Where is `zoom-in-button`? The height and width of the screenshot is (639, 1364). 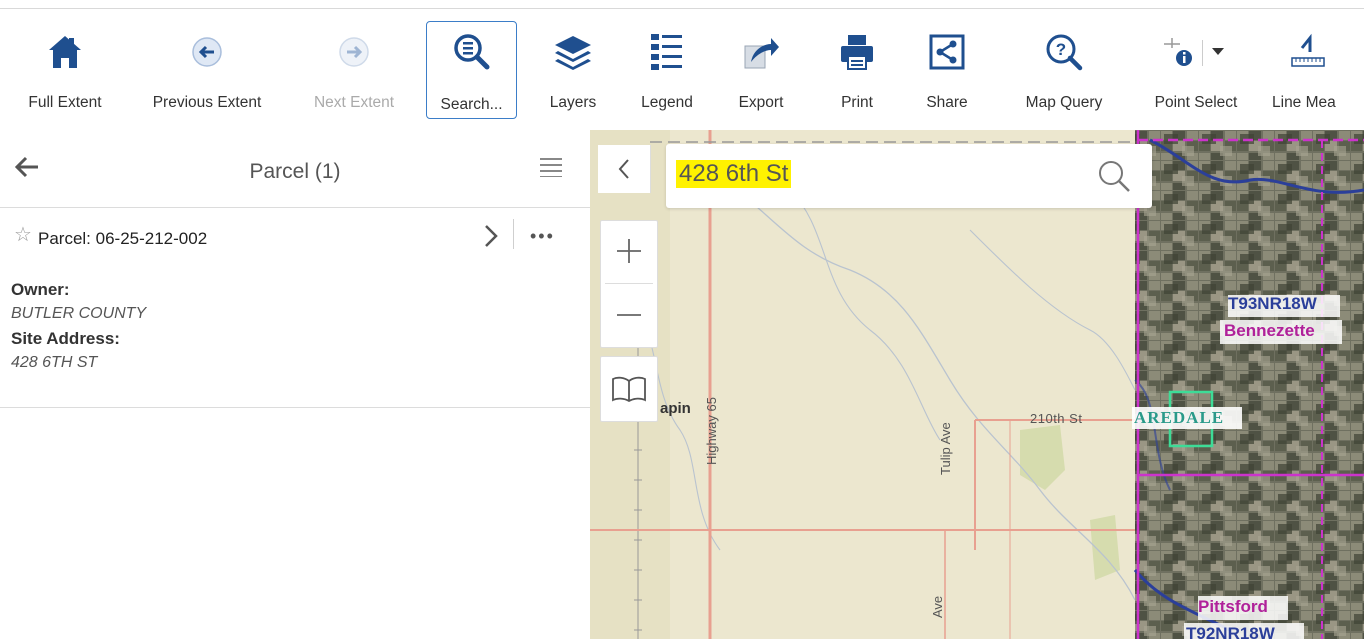 zoom-in-button is located at coordinates (629, 251).